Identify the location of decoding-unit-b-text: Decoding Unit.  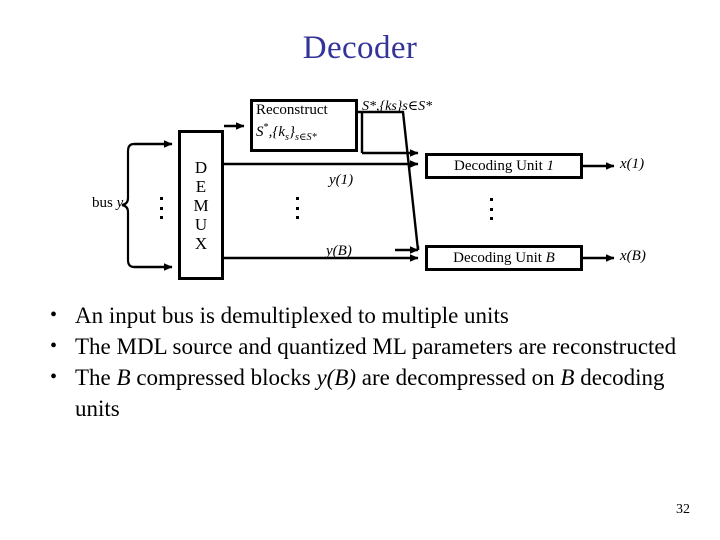
(497, 257).